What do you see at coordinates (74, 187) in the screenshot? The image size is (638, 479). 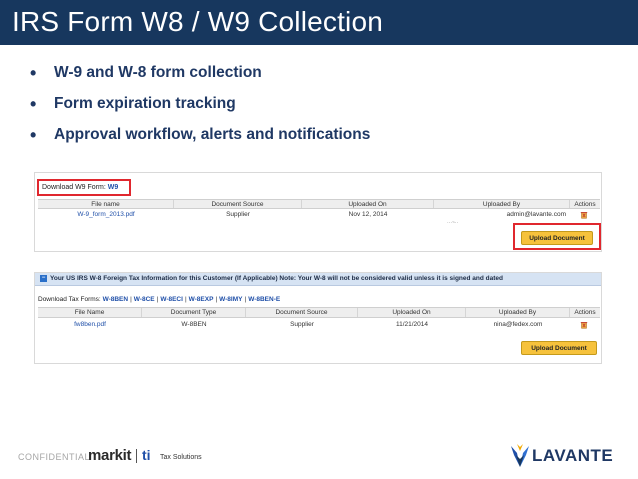 I see `download-w9-label: Download W9 Form:` at bounding box center [74, 187].